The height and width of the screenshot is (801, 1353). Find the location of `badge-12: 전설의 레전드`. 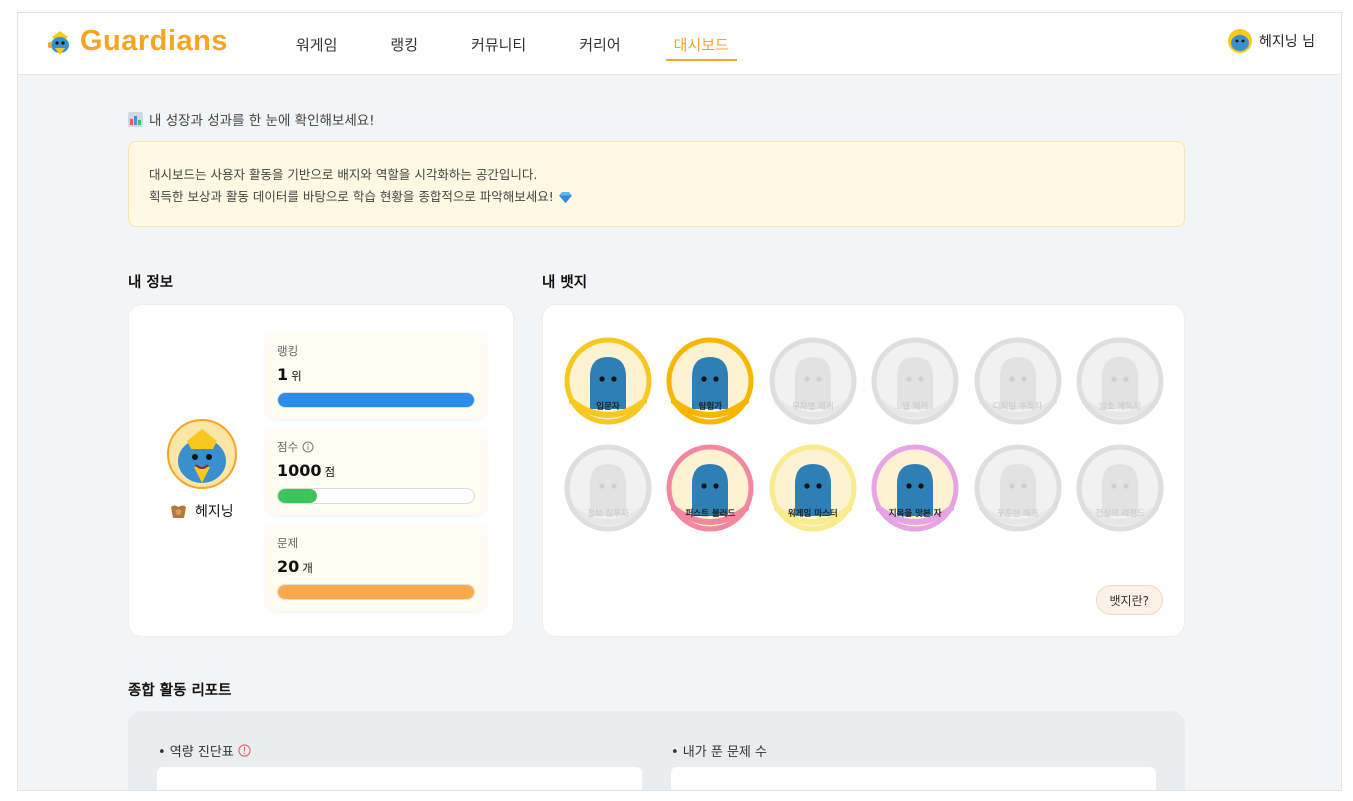

badge-12: 전설의 레전드 is located at coordinates (1120, 488).